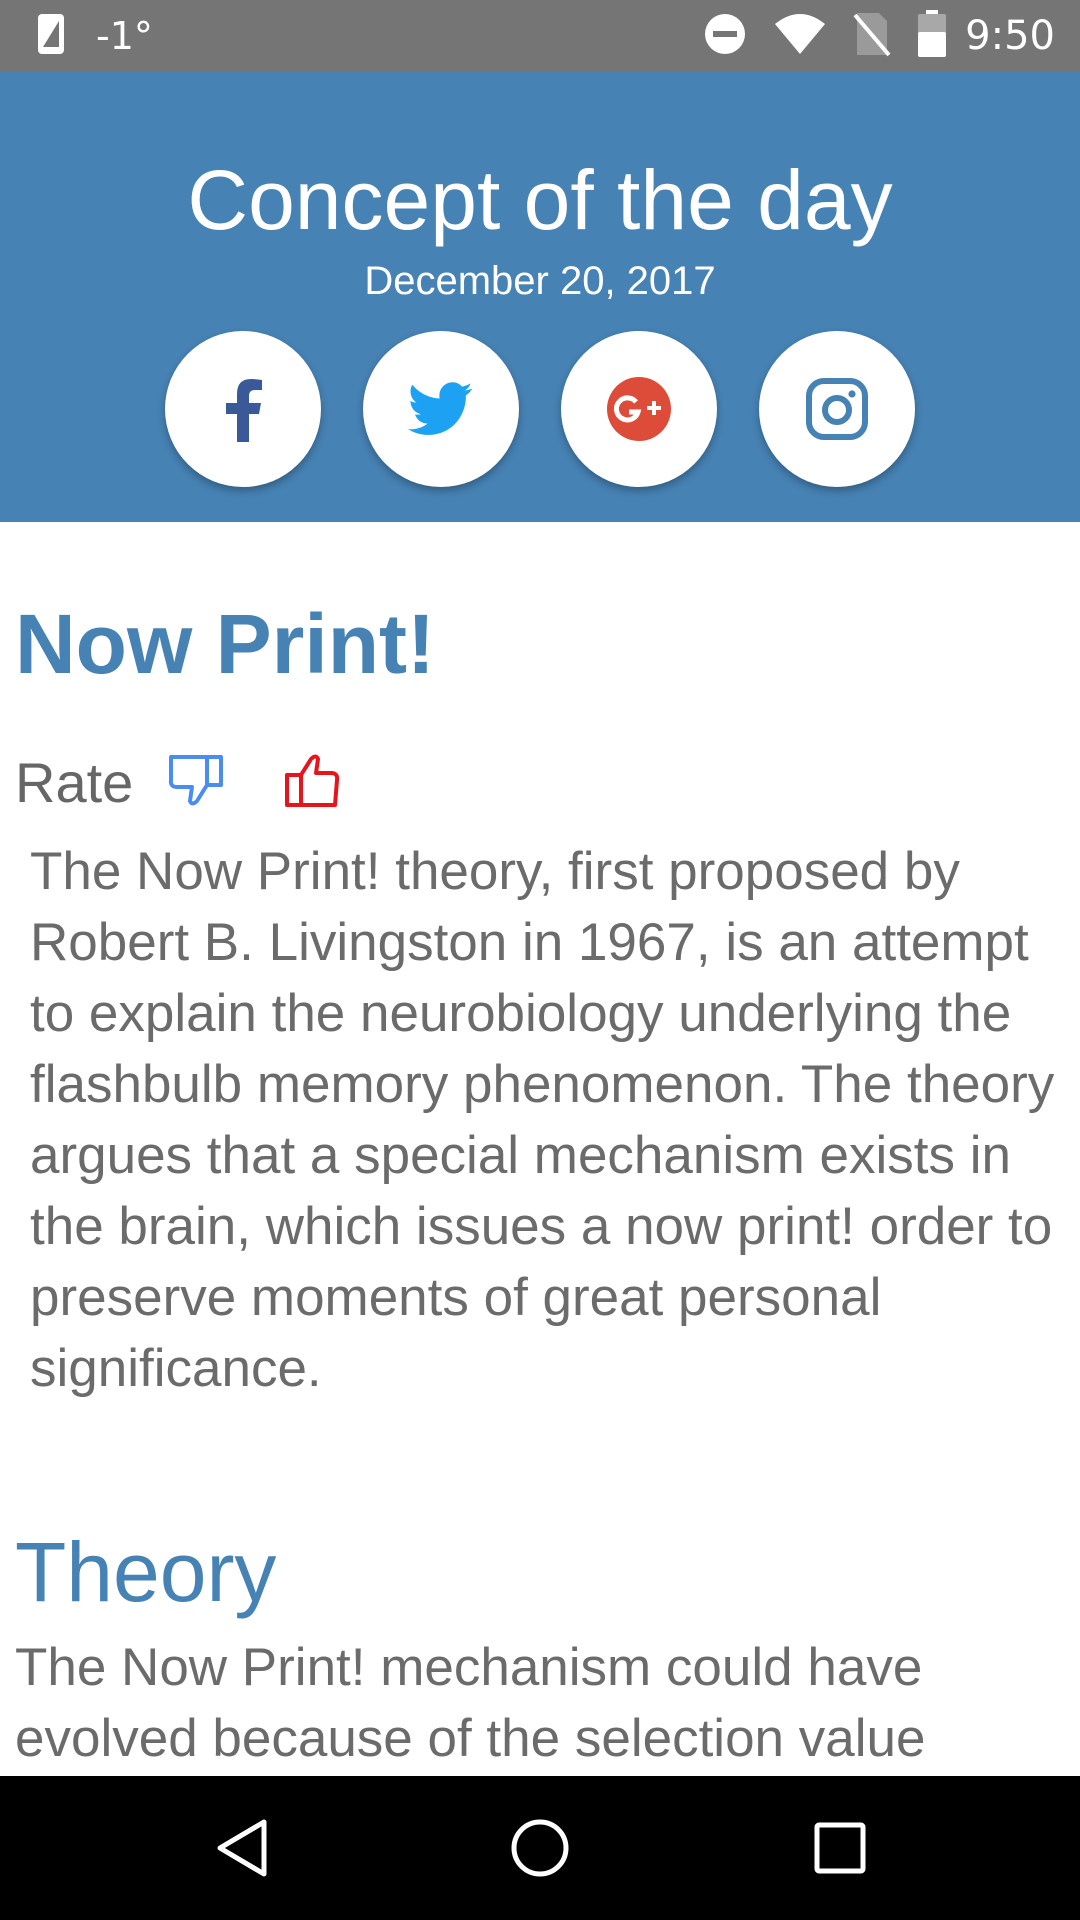 The height and width of the screenshot is (1920, 1080). I want to click on temperature: -1°, so click(124, 36).